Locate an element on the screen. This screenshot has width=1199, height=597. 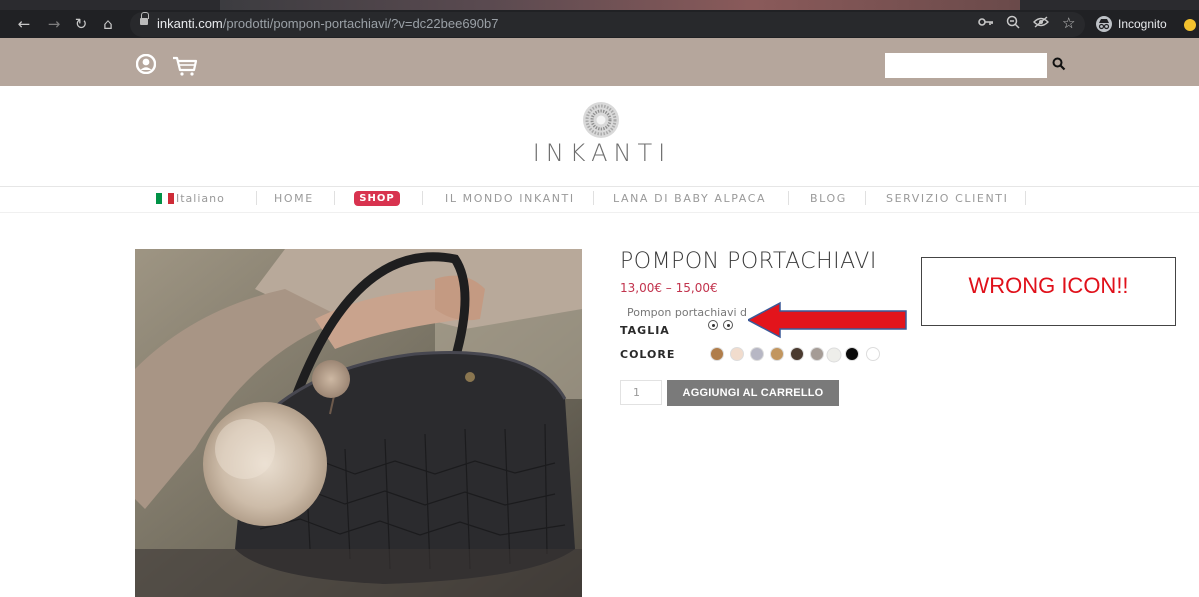
back-icon: ← is located at coordinates (24, 24).